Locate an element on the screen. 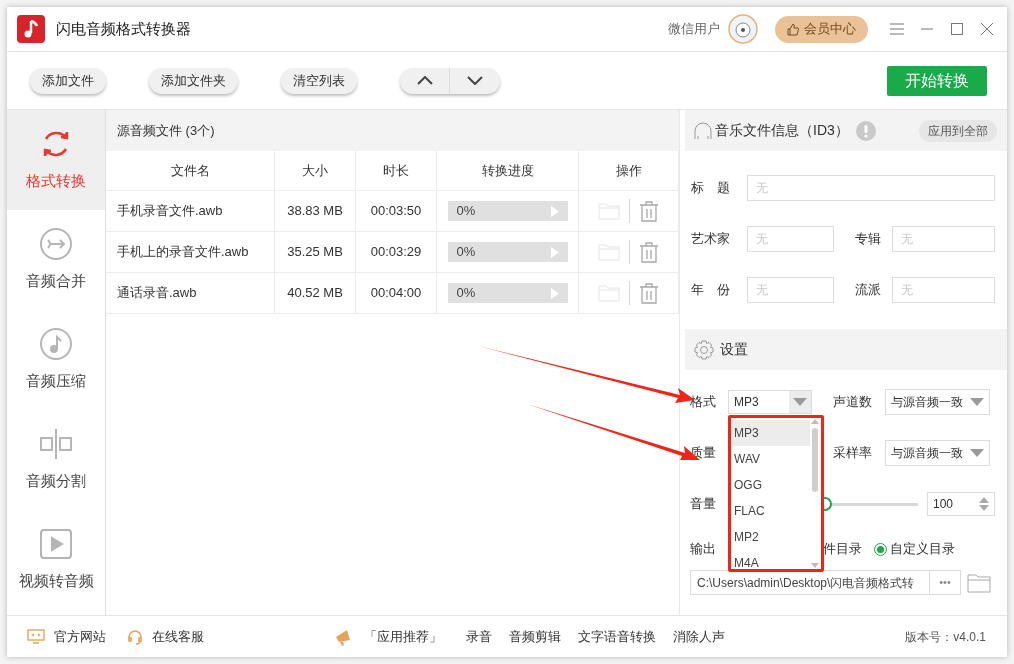 This screenshot has width=1014, height=664. field-label: 采样率 is located at coordinates (853, 453).